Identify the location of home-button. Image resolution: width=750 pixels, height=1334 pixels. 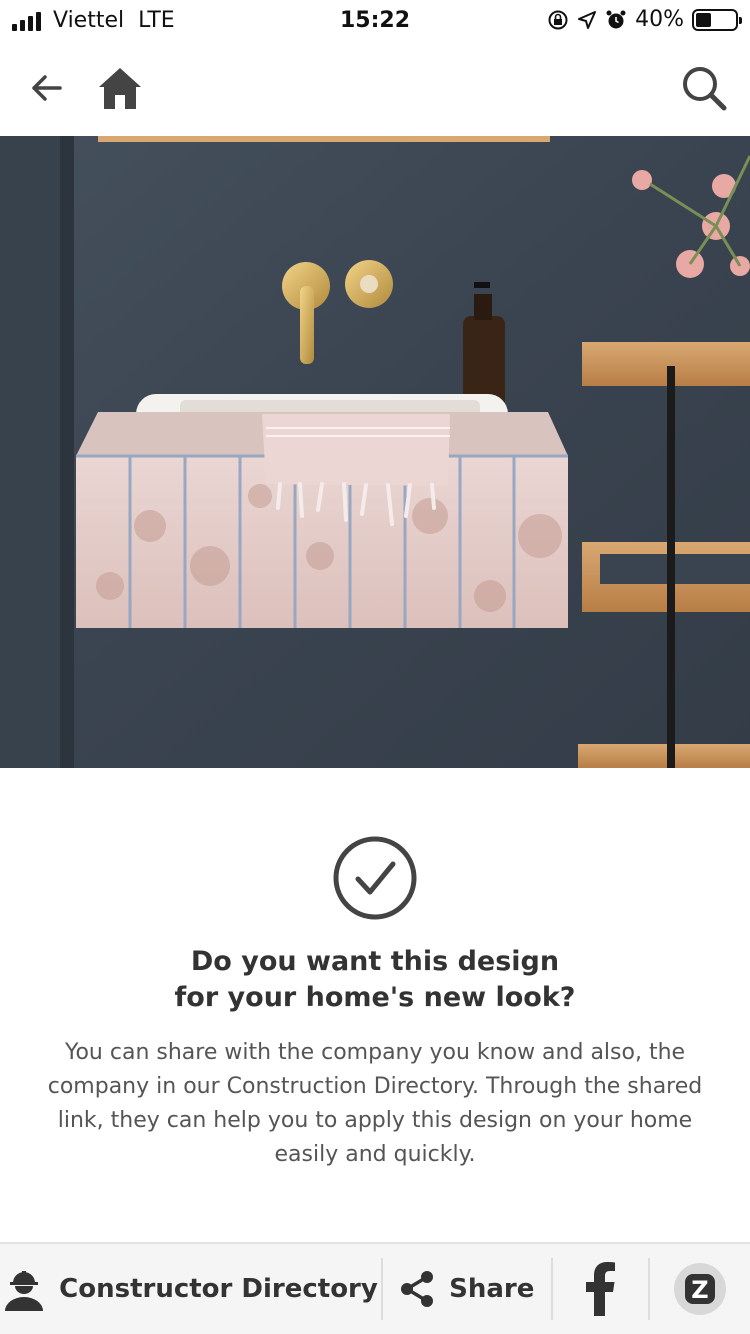
(120, 88).